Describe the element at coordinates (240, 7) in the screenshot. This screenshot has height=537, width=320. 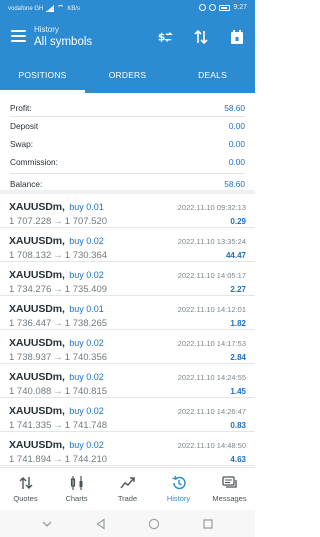
I see `clock: 9:27` at that location.